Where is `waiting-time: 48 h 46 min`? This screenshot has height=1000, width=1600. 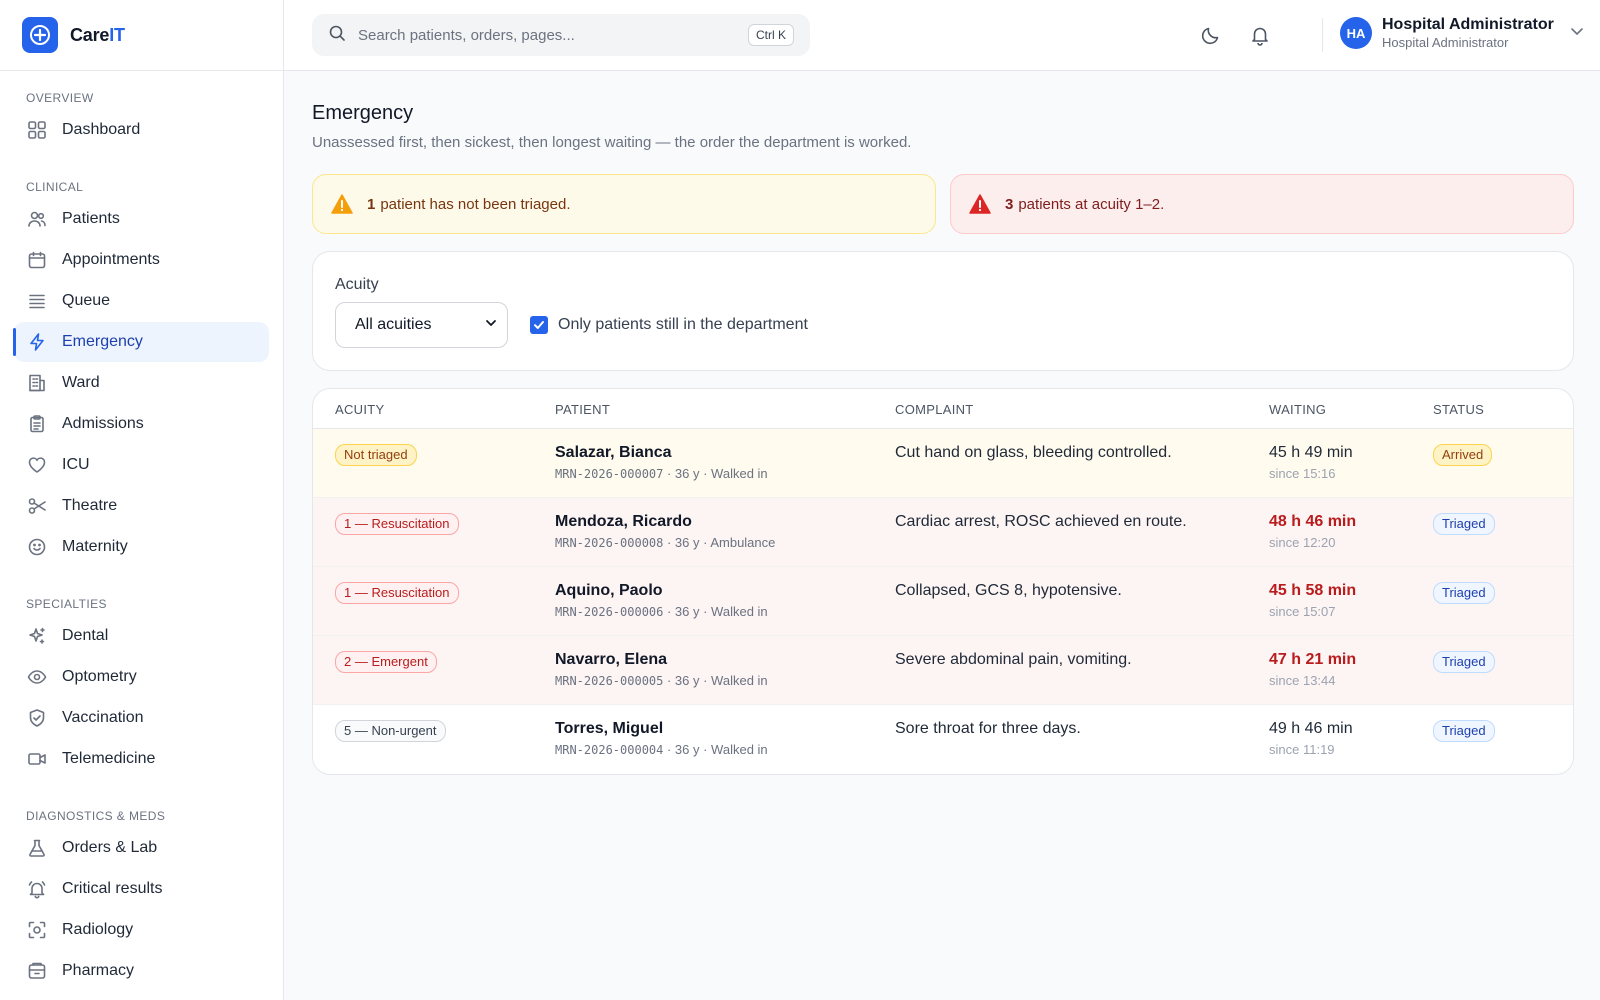 waiting-time: 48 h 46 min is located at coordinates (1313, 521).